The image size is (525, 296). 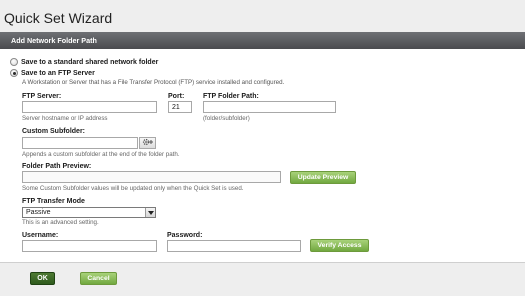 What do you see at coordinates (180, 107) in the screenshot?
I see `port-input: 21` at bounding box center [180, 107].